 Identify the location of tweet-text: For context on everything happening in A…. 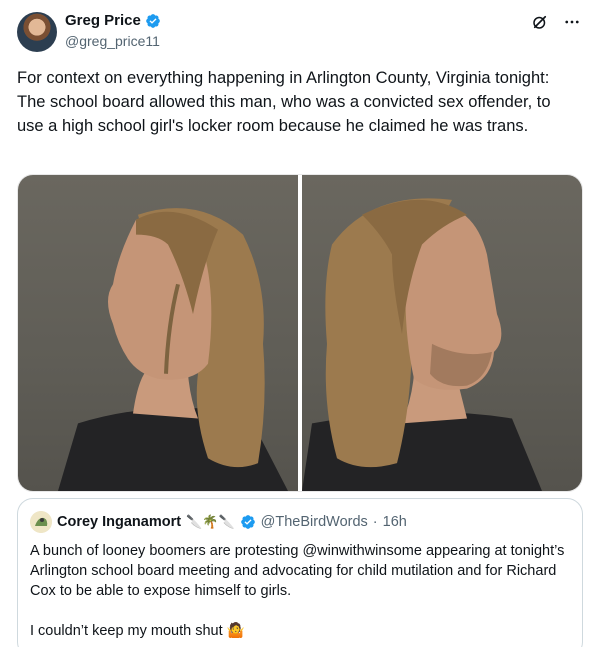
(284, 102).